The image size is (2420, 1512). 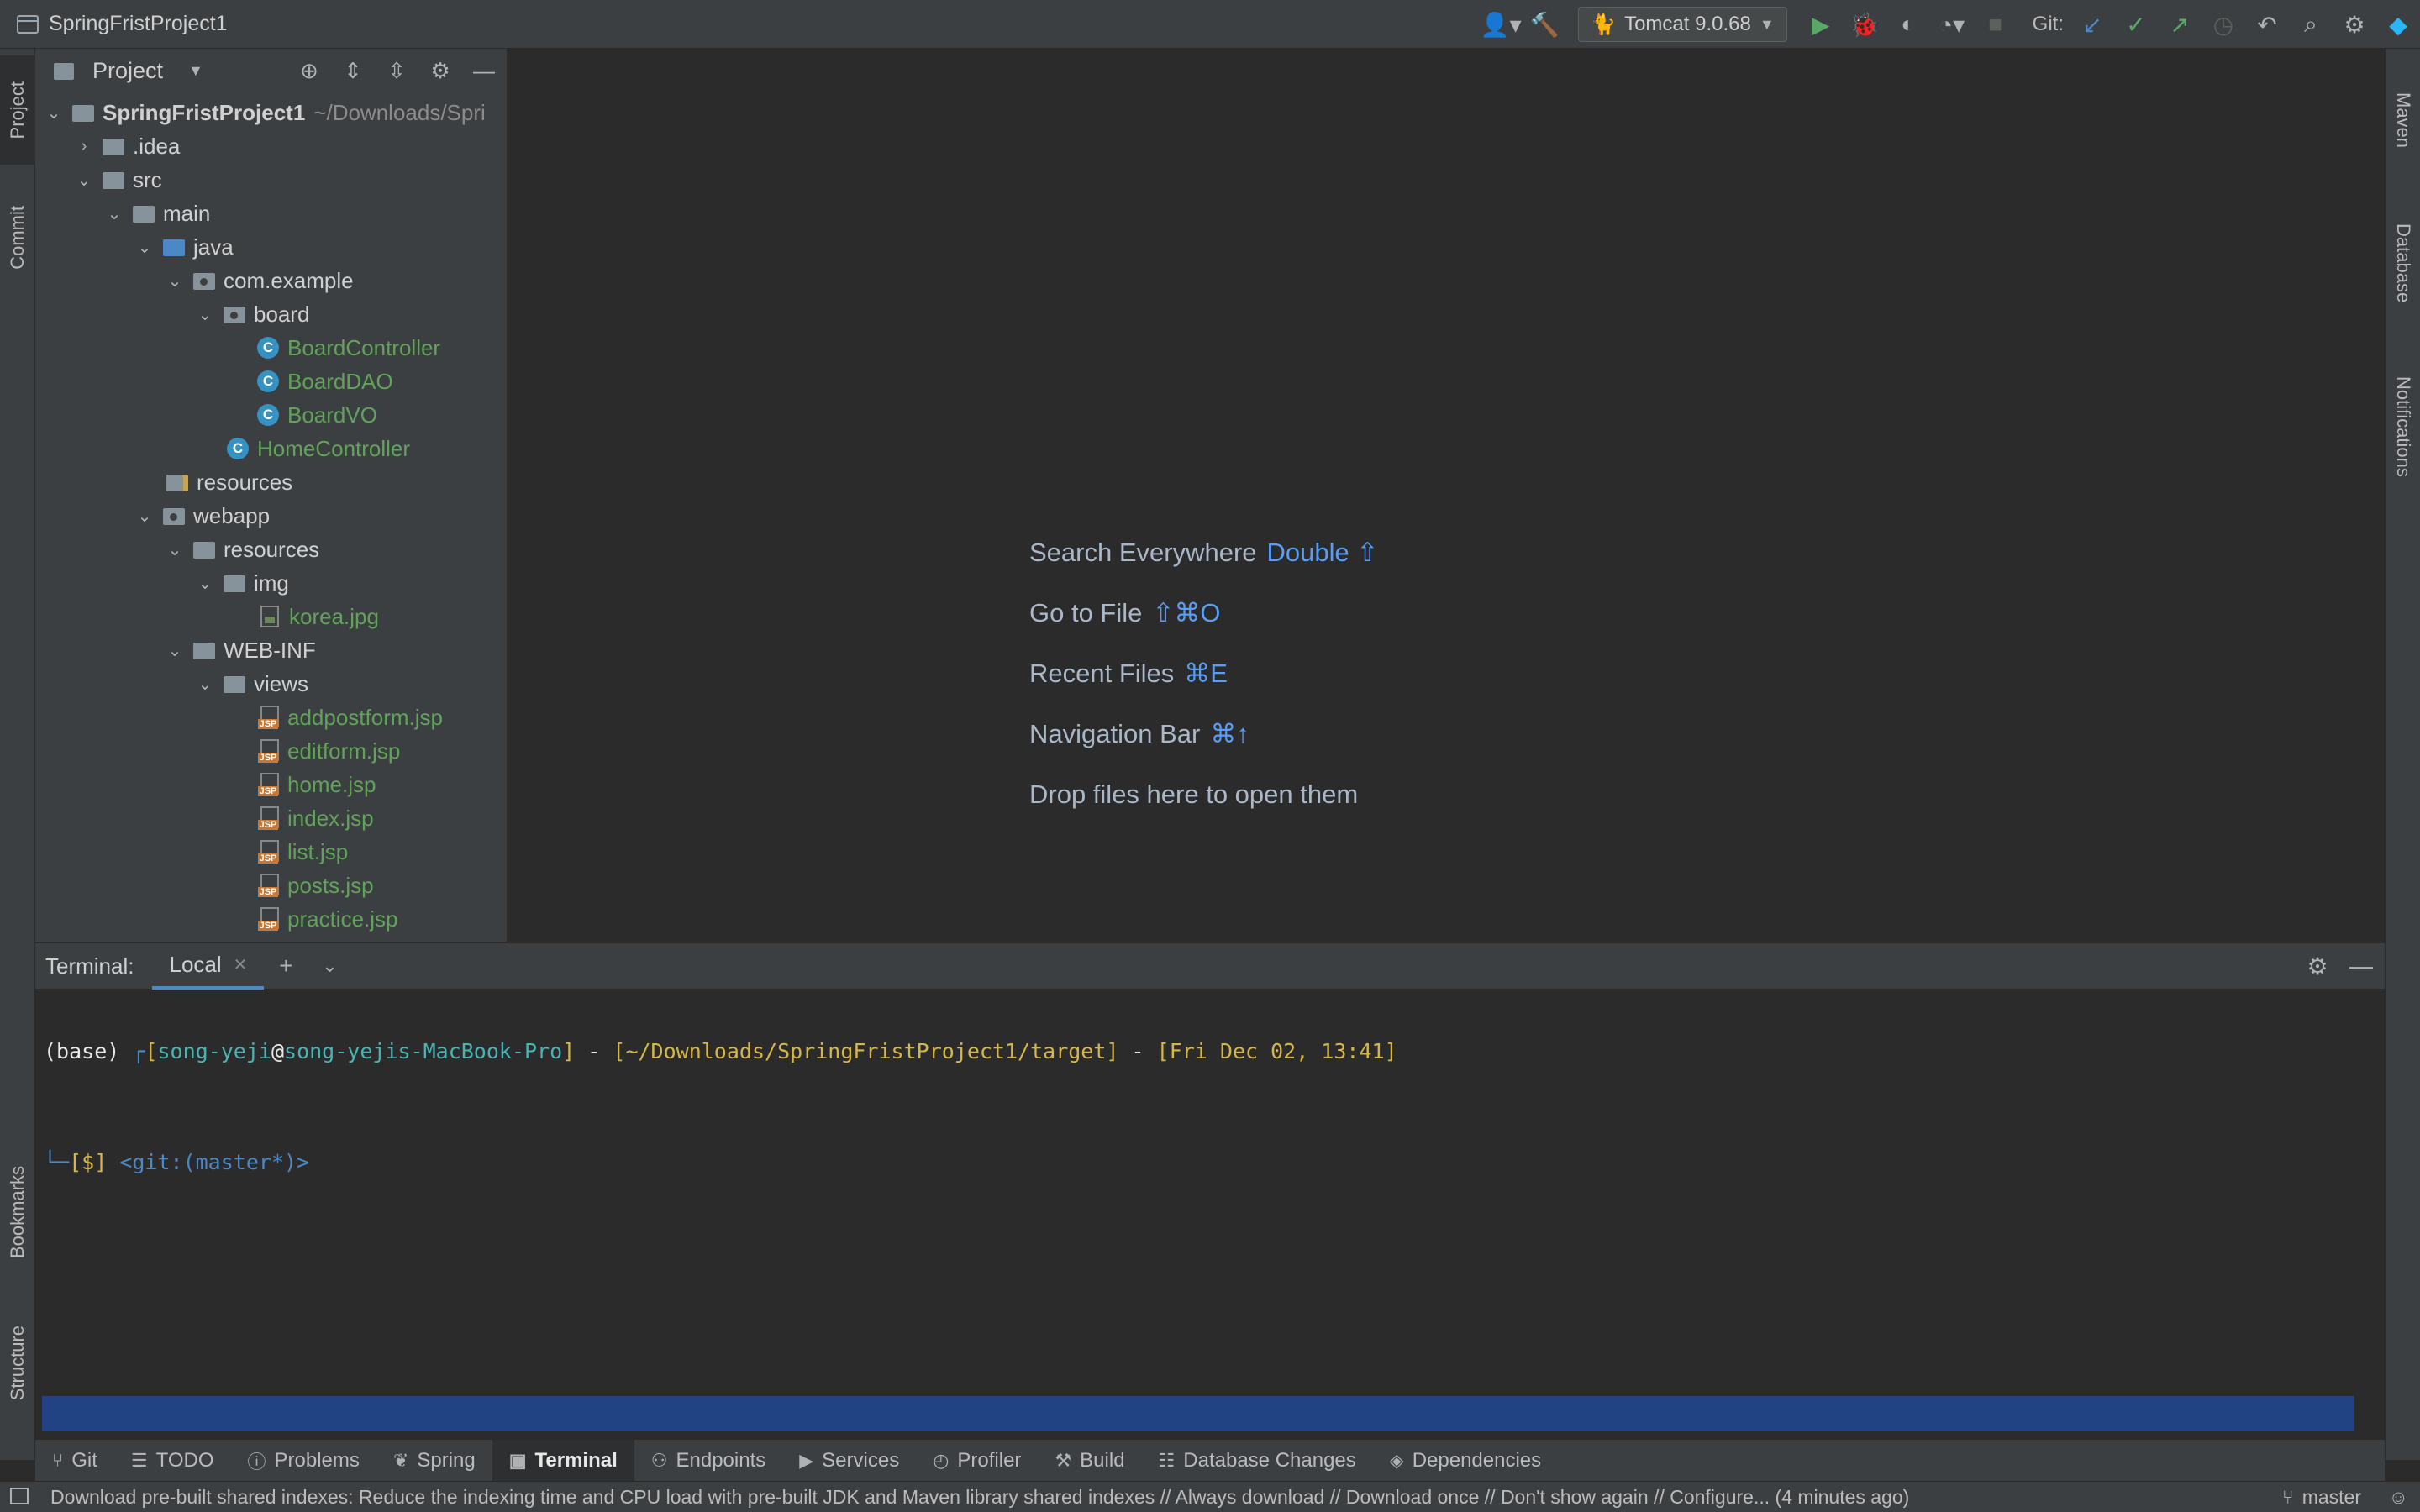 I want to click on git-update-icon: ↙, so click(x=2092, y=24).